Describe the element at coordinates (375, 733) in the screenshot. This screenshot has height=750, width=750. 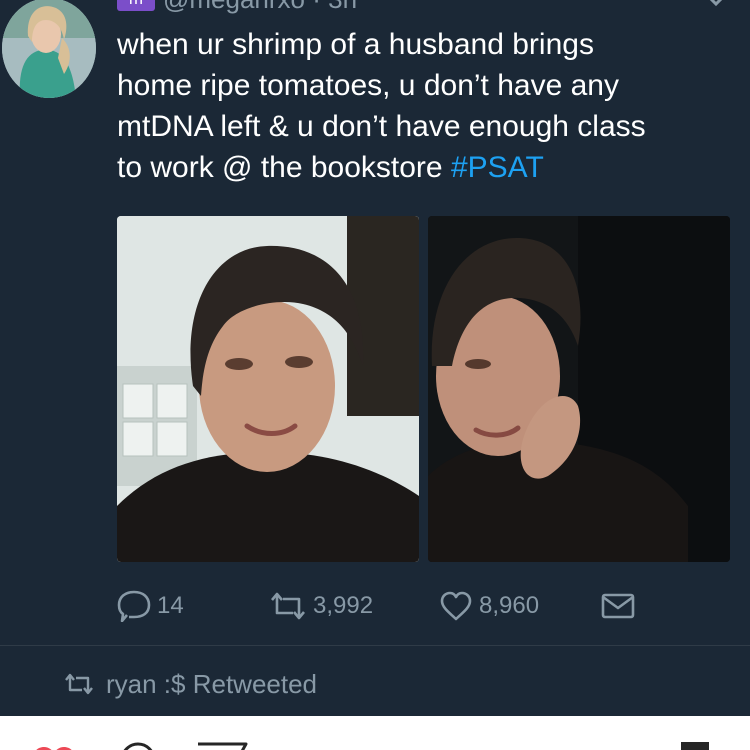
I see `instagram-action-bar` at that location.